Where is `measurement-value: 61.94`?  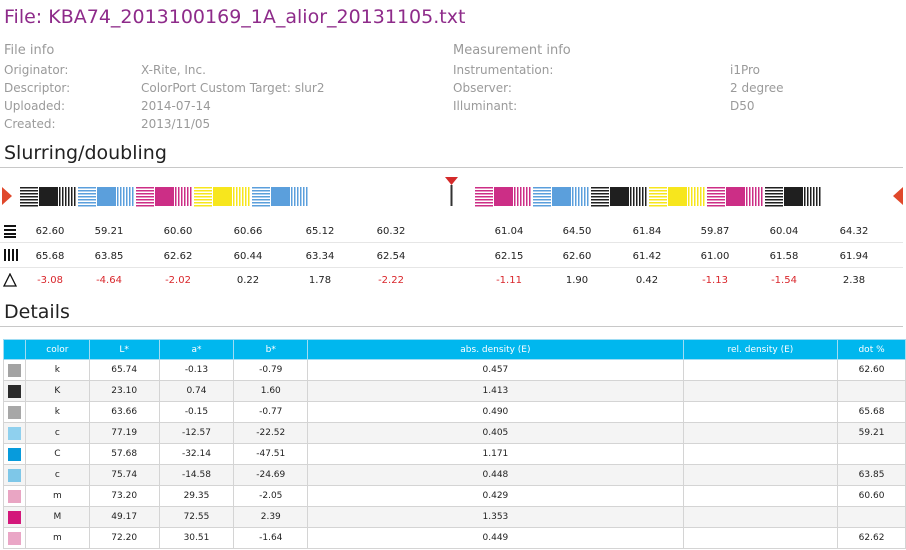 measurement-value: 61.94 is located at coordinates (854, 256).